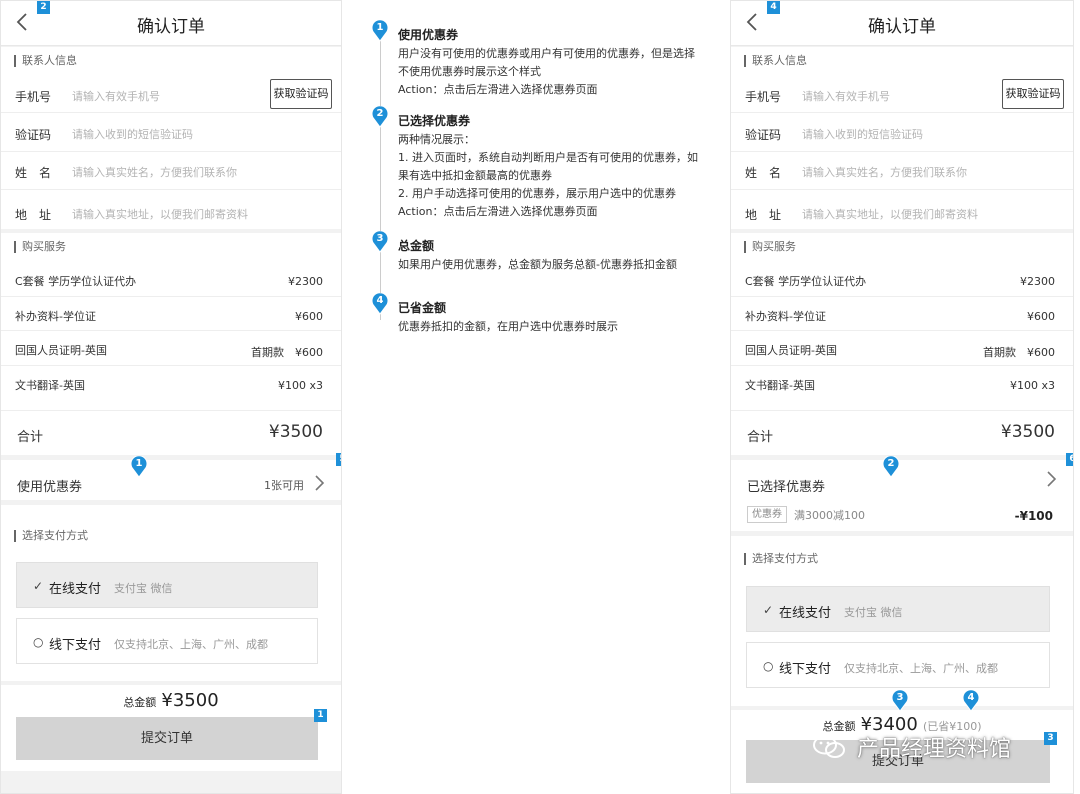 The width and height of the screenshot is (1080, 794). Describe the element at coordinates (891, 467) in the screenshot. I see `annotation-pin: 2` at that location.